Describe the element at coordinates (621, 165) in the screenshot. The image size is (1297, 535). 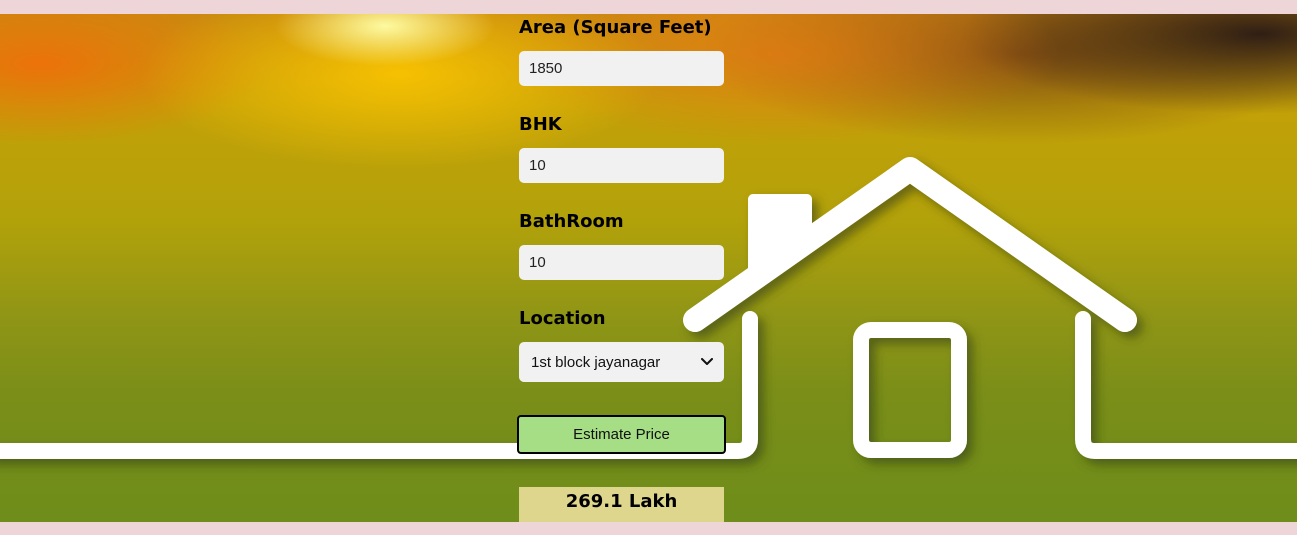
I see `bhk-input` at that location.